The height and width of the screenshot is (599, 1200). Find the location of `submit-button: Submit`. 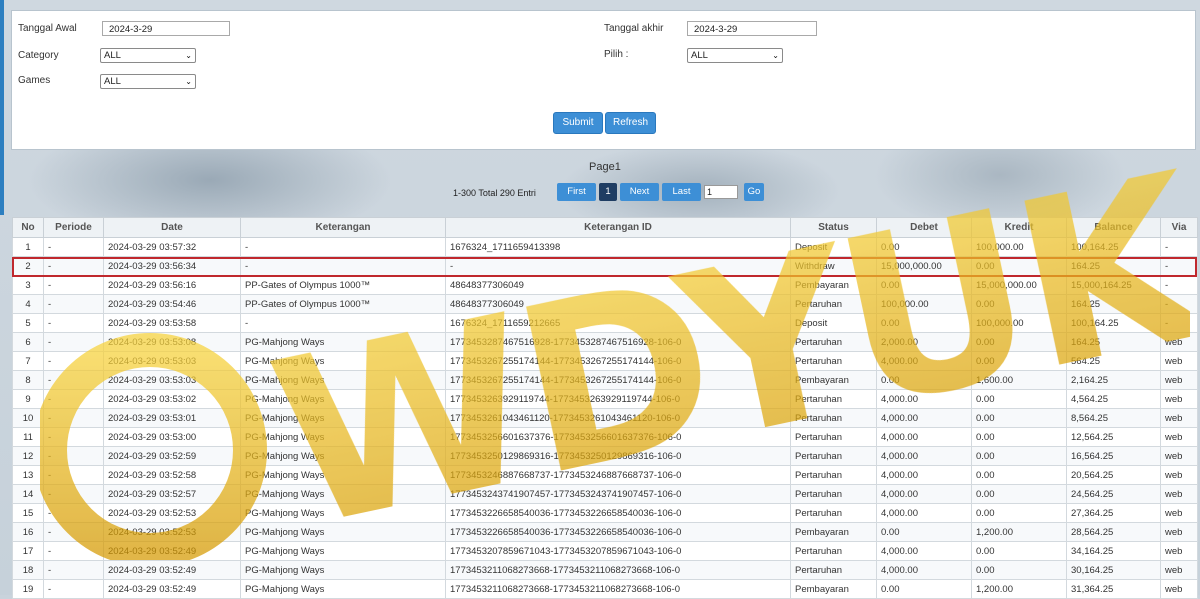

submit-button: Submit is located at coordinates (578, 123).